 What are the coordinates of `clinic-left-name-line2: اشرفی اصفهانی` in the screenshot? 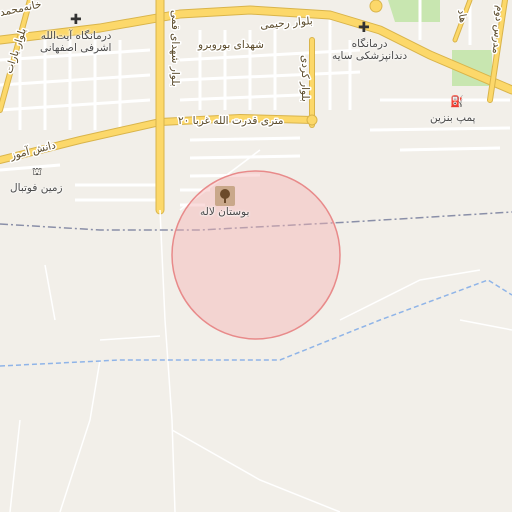 It's located at (76, 48).